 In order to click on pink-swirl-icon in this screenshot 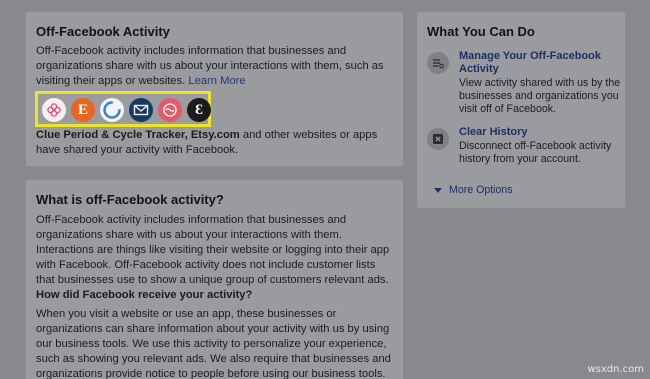, I will do `click(170, 110)`.